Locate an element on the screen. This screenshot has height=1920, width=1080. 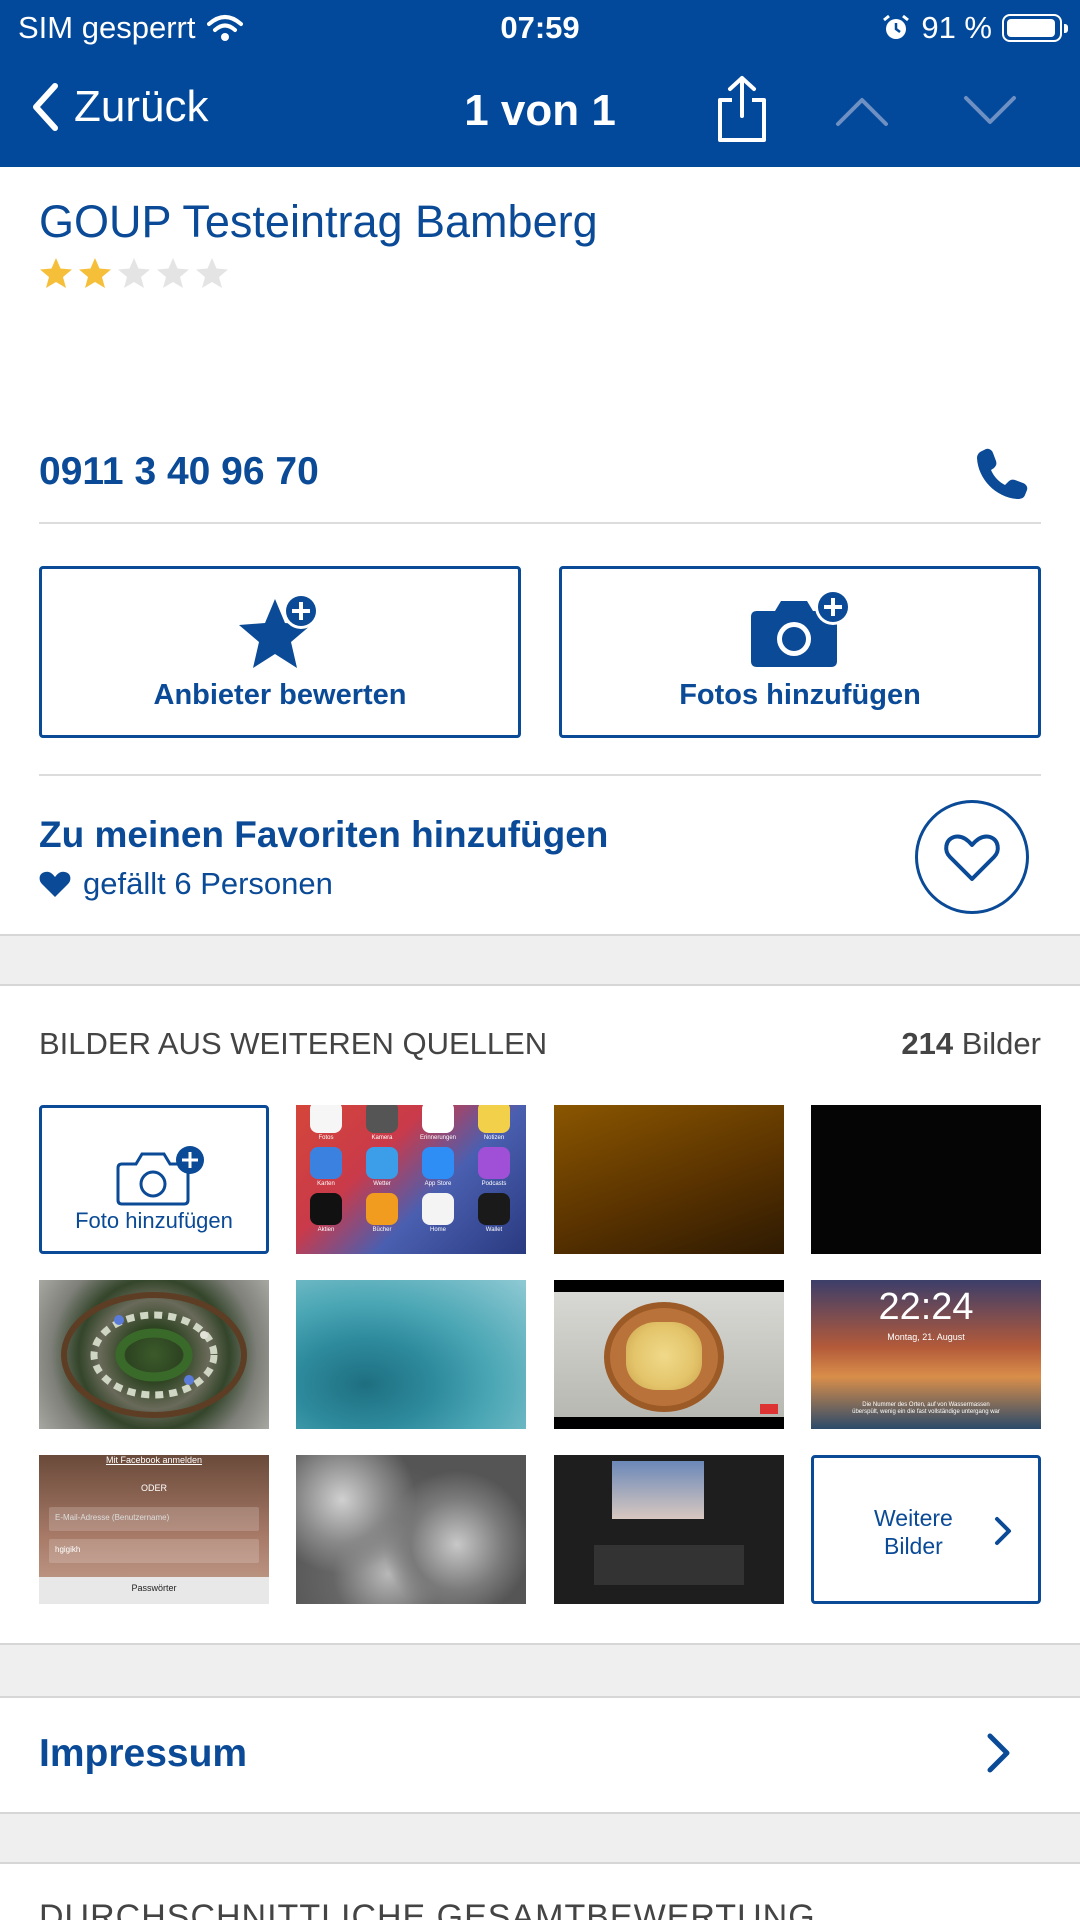
fb-login-link: Mit Facebook anmelden is located at coordinates (154, 1460).